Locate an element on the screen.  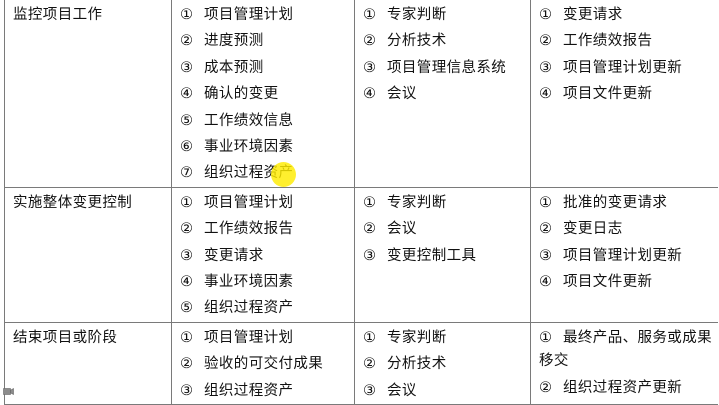
process-name: 监控项目工作 is located at coordinates (58, 15).